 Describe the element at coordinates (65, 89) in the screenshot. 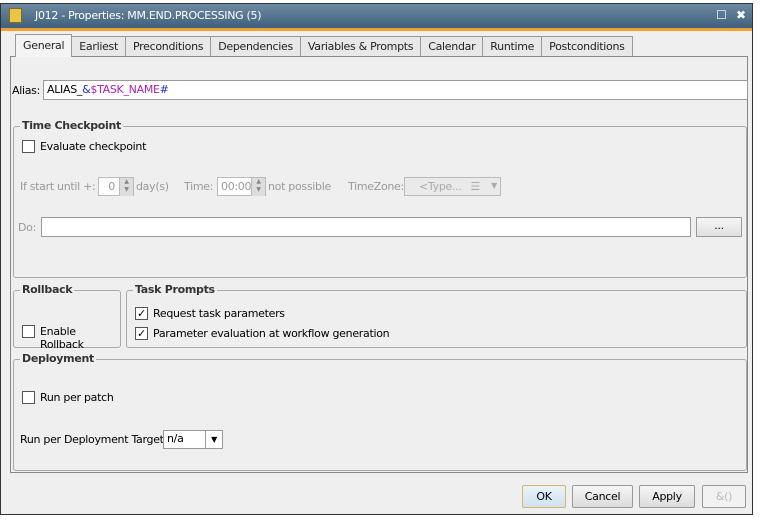

I see `alias-prefix: ALIAS_` at that location.